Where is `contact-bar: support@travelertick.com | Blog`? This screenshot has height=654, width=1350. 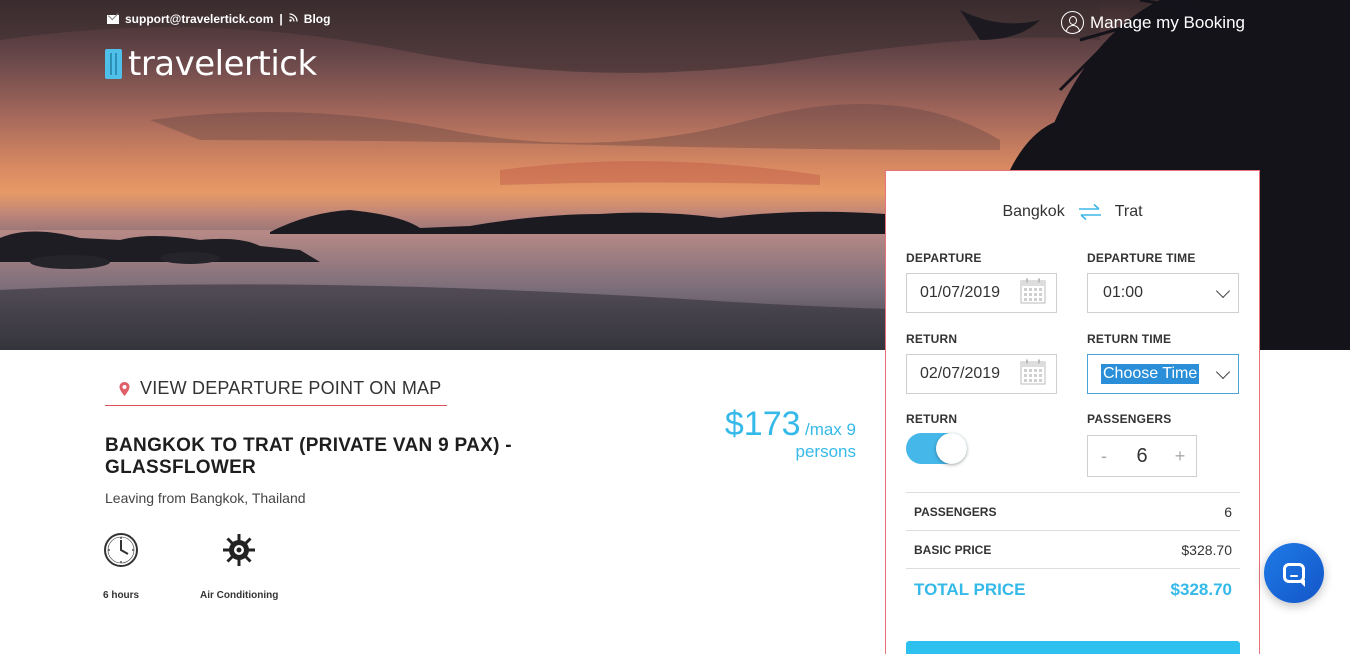 contact-bar: support@travelertick.com | Blog is located at coordinates (218, 19).